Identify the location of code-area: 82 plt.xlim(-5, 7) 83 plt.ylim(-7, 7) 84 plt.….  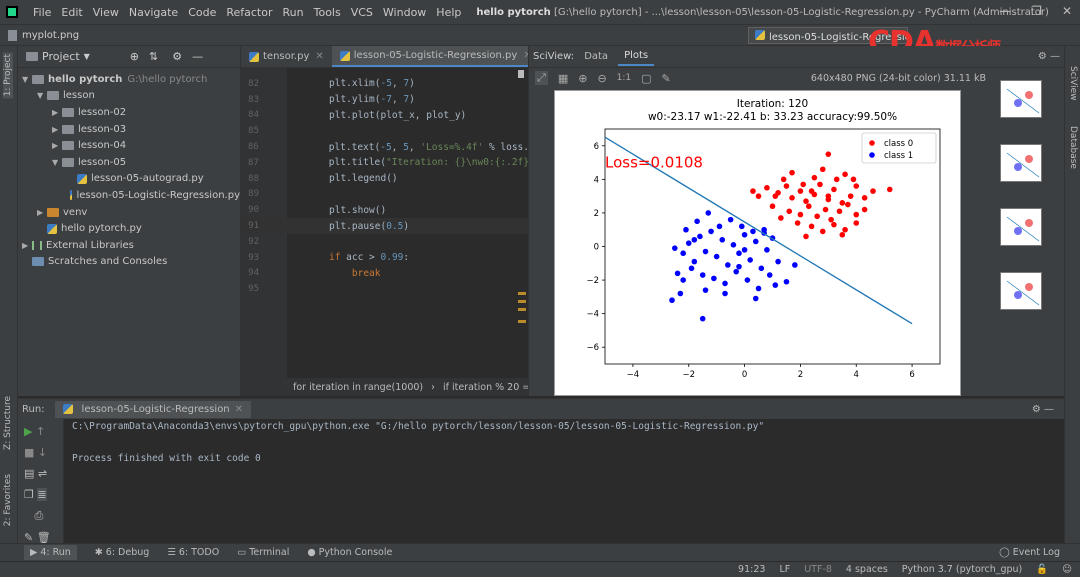
(385, 186).